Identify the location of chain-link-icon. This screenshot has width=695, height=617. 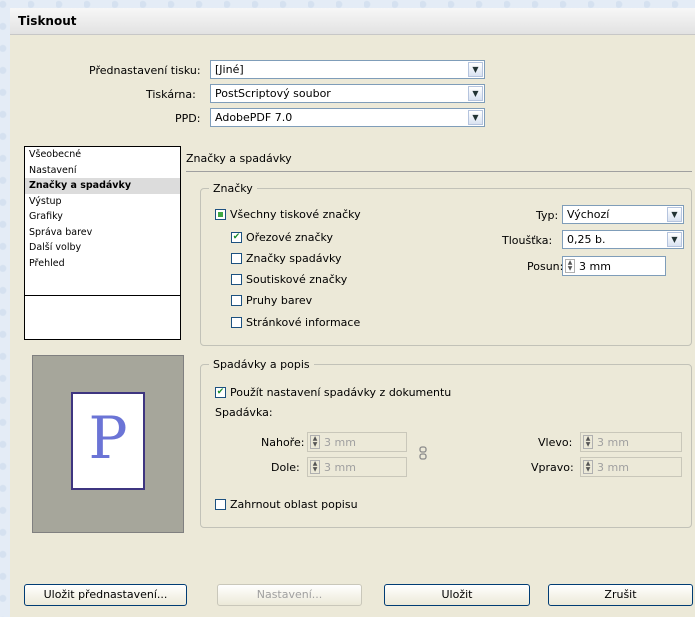
(423, 453).